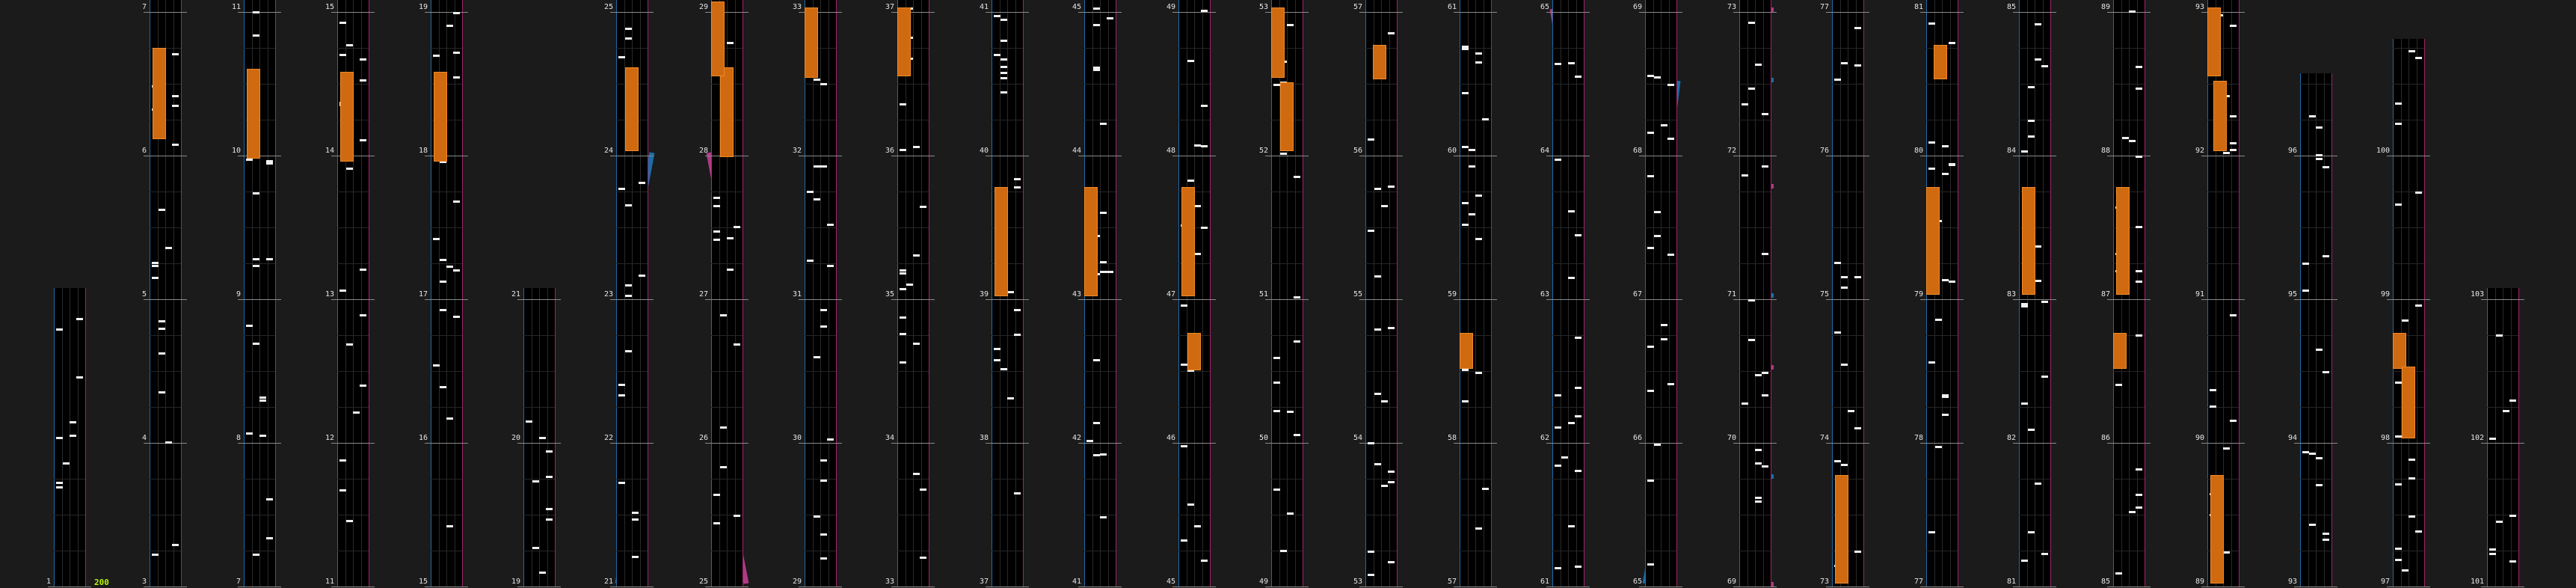 This screenshot has height=588, width=2576. What do you see at coordinates (144, 294) in the screenshot?
I see `measure-number: 5` at bounding box center [144, 294].